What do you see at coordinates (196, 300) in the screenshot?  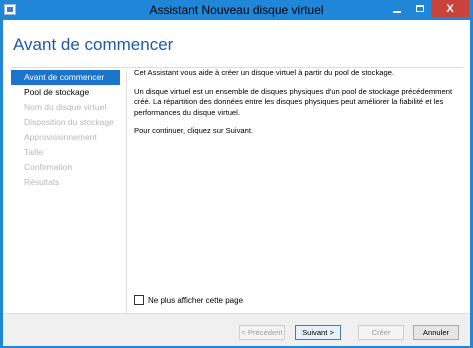 I see `skip-page-label: Ne plus afficher cette page` at bounding box center [196, 300].